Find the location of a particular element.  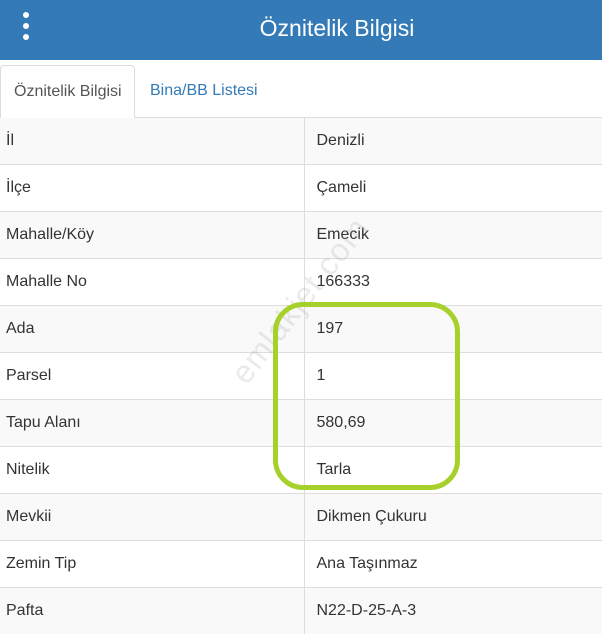

table-row: Mahalle No 166333 is located at coordinates (301, 282).